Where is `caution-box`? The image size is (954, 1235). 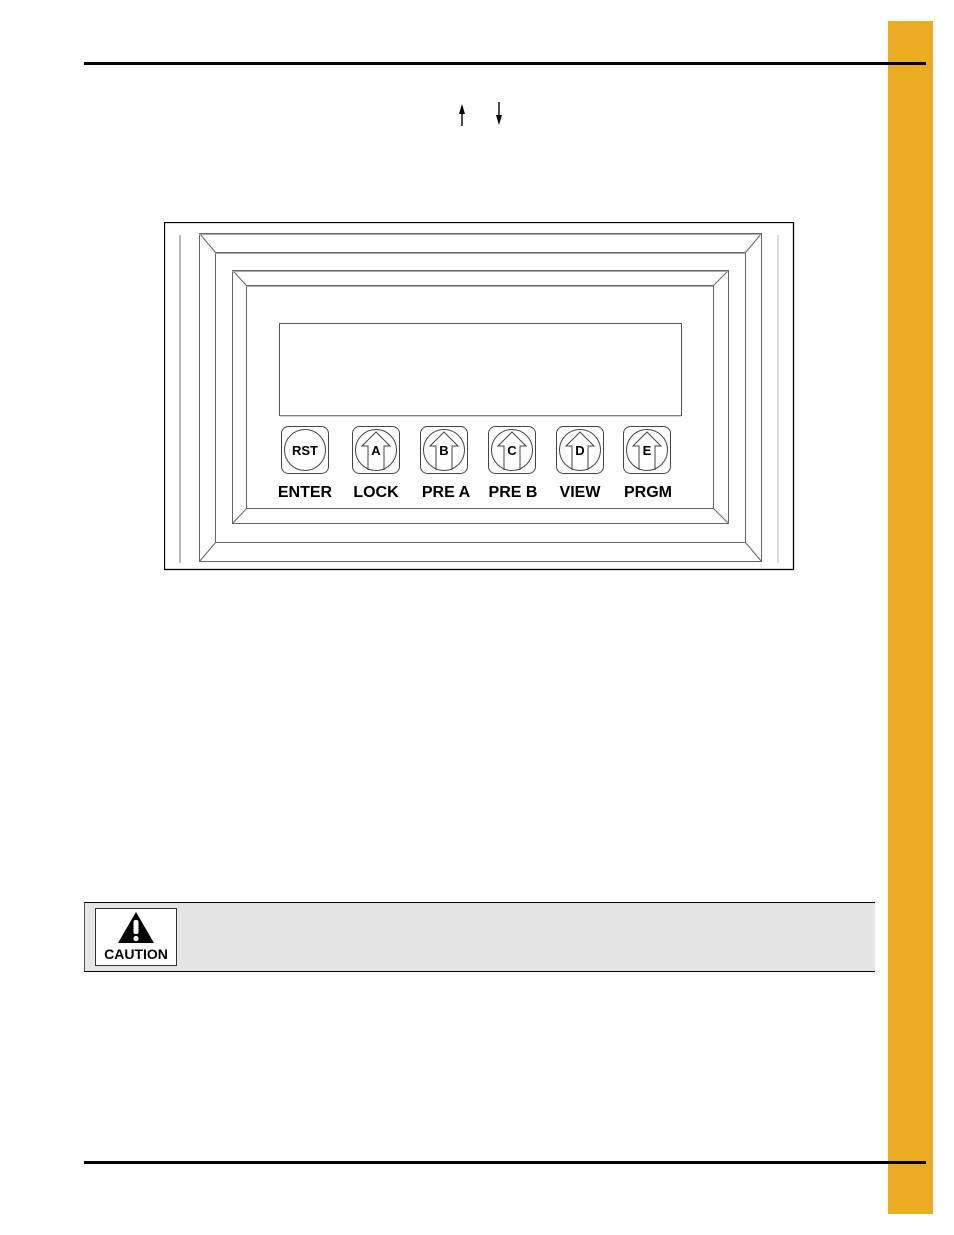 caution-box is located at coordinates (479, 937).